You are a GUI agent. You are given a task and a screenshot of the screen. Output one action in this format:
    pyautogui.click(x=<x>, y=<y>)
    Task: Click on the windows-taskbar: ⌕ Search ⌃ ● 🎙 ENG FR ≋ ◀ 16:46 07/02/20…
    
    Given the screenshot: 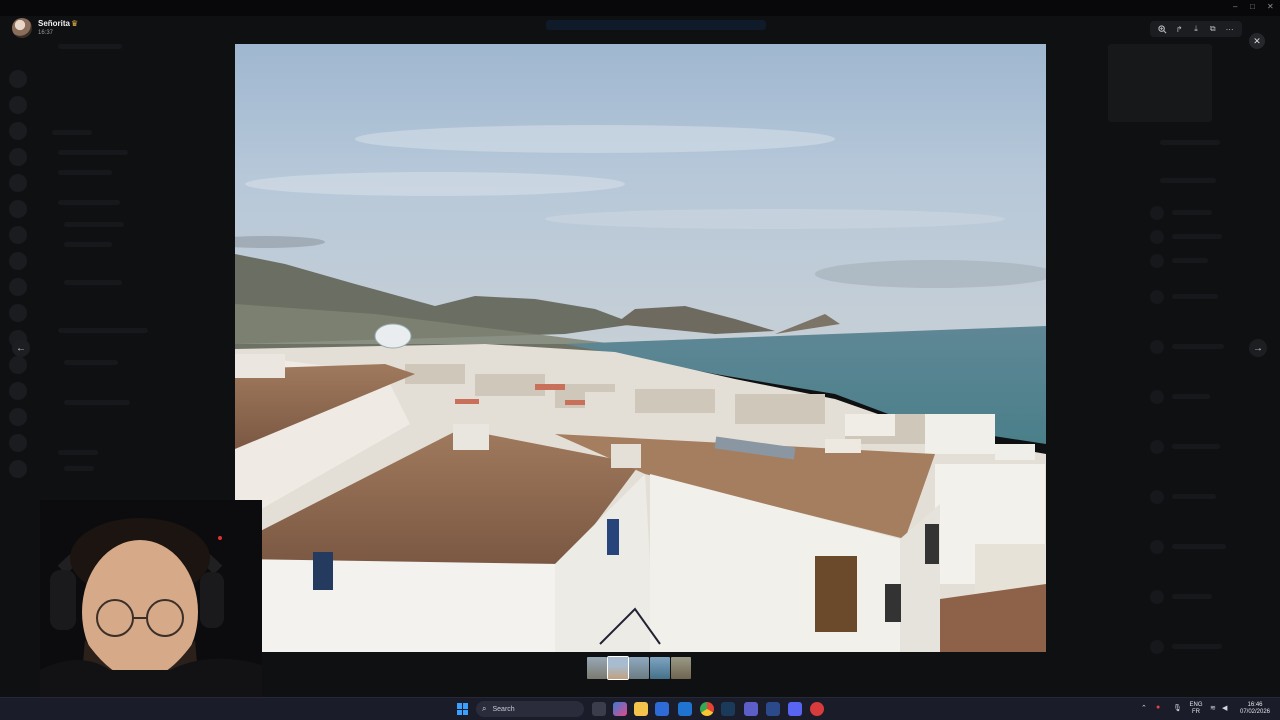 What is the action you would take?
    pyautogui.click(x=640, y=708)
    